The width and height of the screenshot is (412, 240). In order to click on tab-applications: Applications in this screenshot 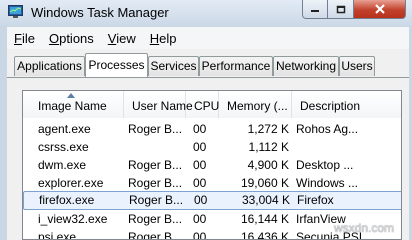, I will do `click(49, 66)`.